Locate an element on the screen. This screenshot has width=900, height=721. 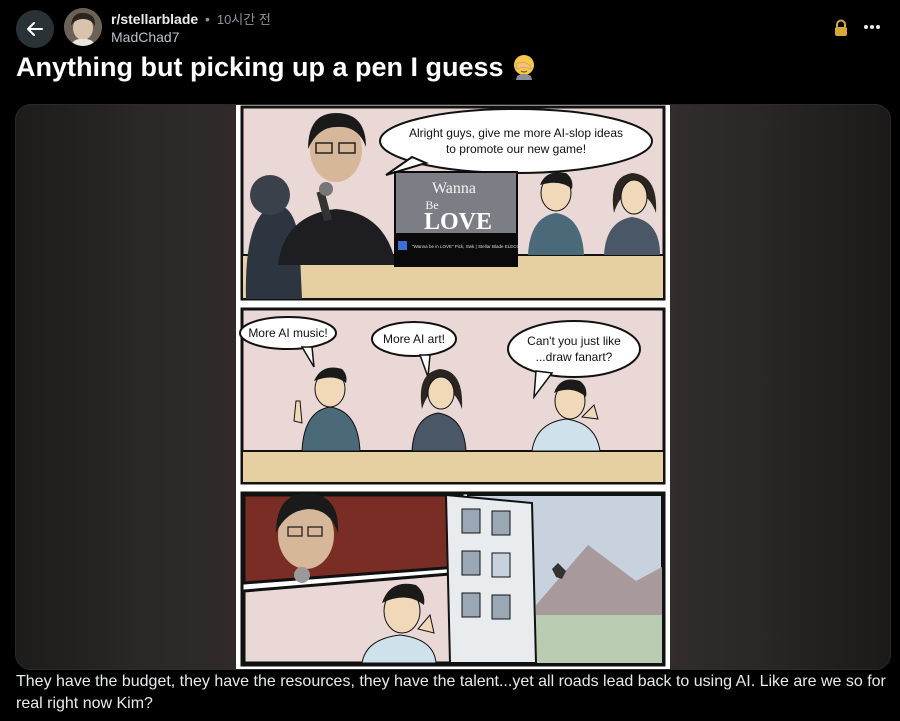
arrow-left-icon is located at coordinates (35, 29).